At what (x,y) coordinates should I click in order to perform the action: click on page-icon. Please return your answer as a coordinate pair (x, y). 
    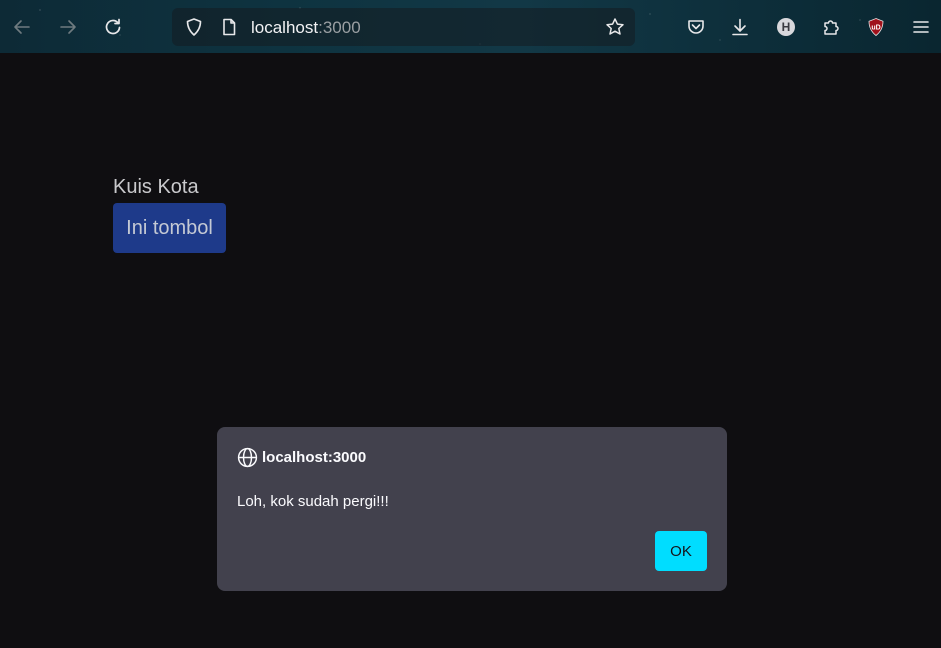
    Looking at the image, I should click on (229, 27).